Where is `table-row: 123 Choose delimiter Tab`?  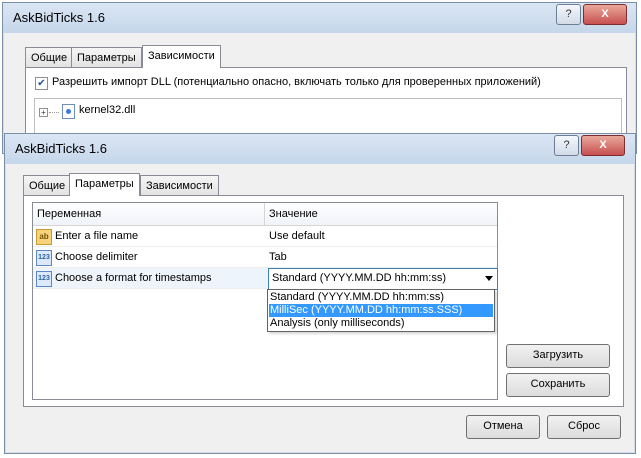
table-row: 123 Choose delimiter Tab is located at coordinates (265, 257).